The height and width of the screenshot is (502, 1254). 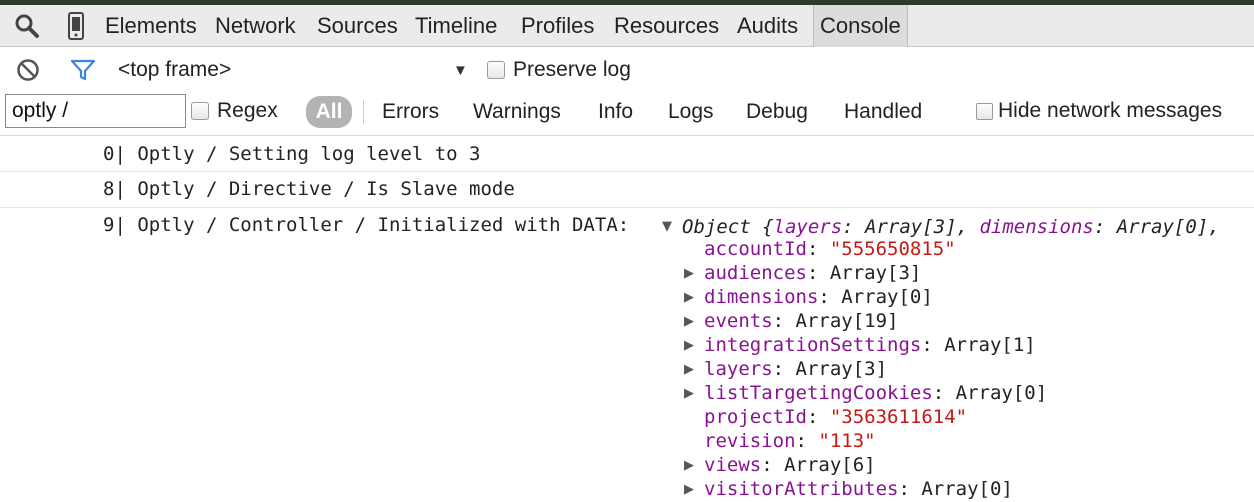 What do you see at coordinates (615, 112) in the screenshot?
I see `level-info-button: Info` at bounding box center [615, 112].